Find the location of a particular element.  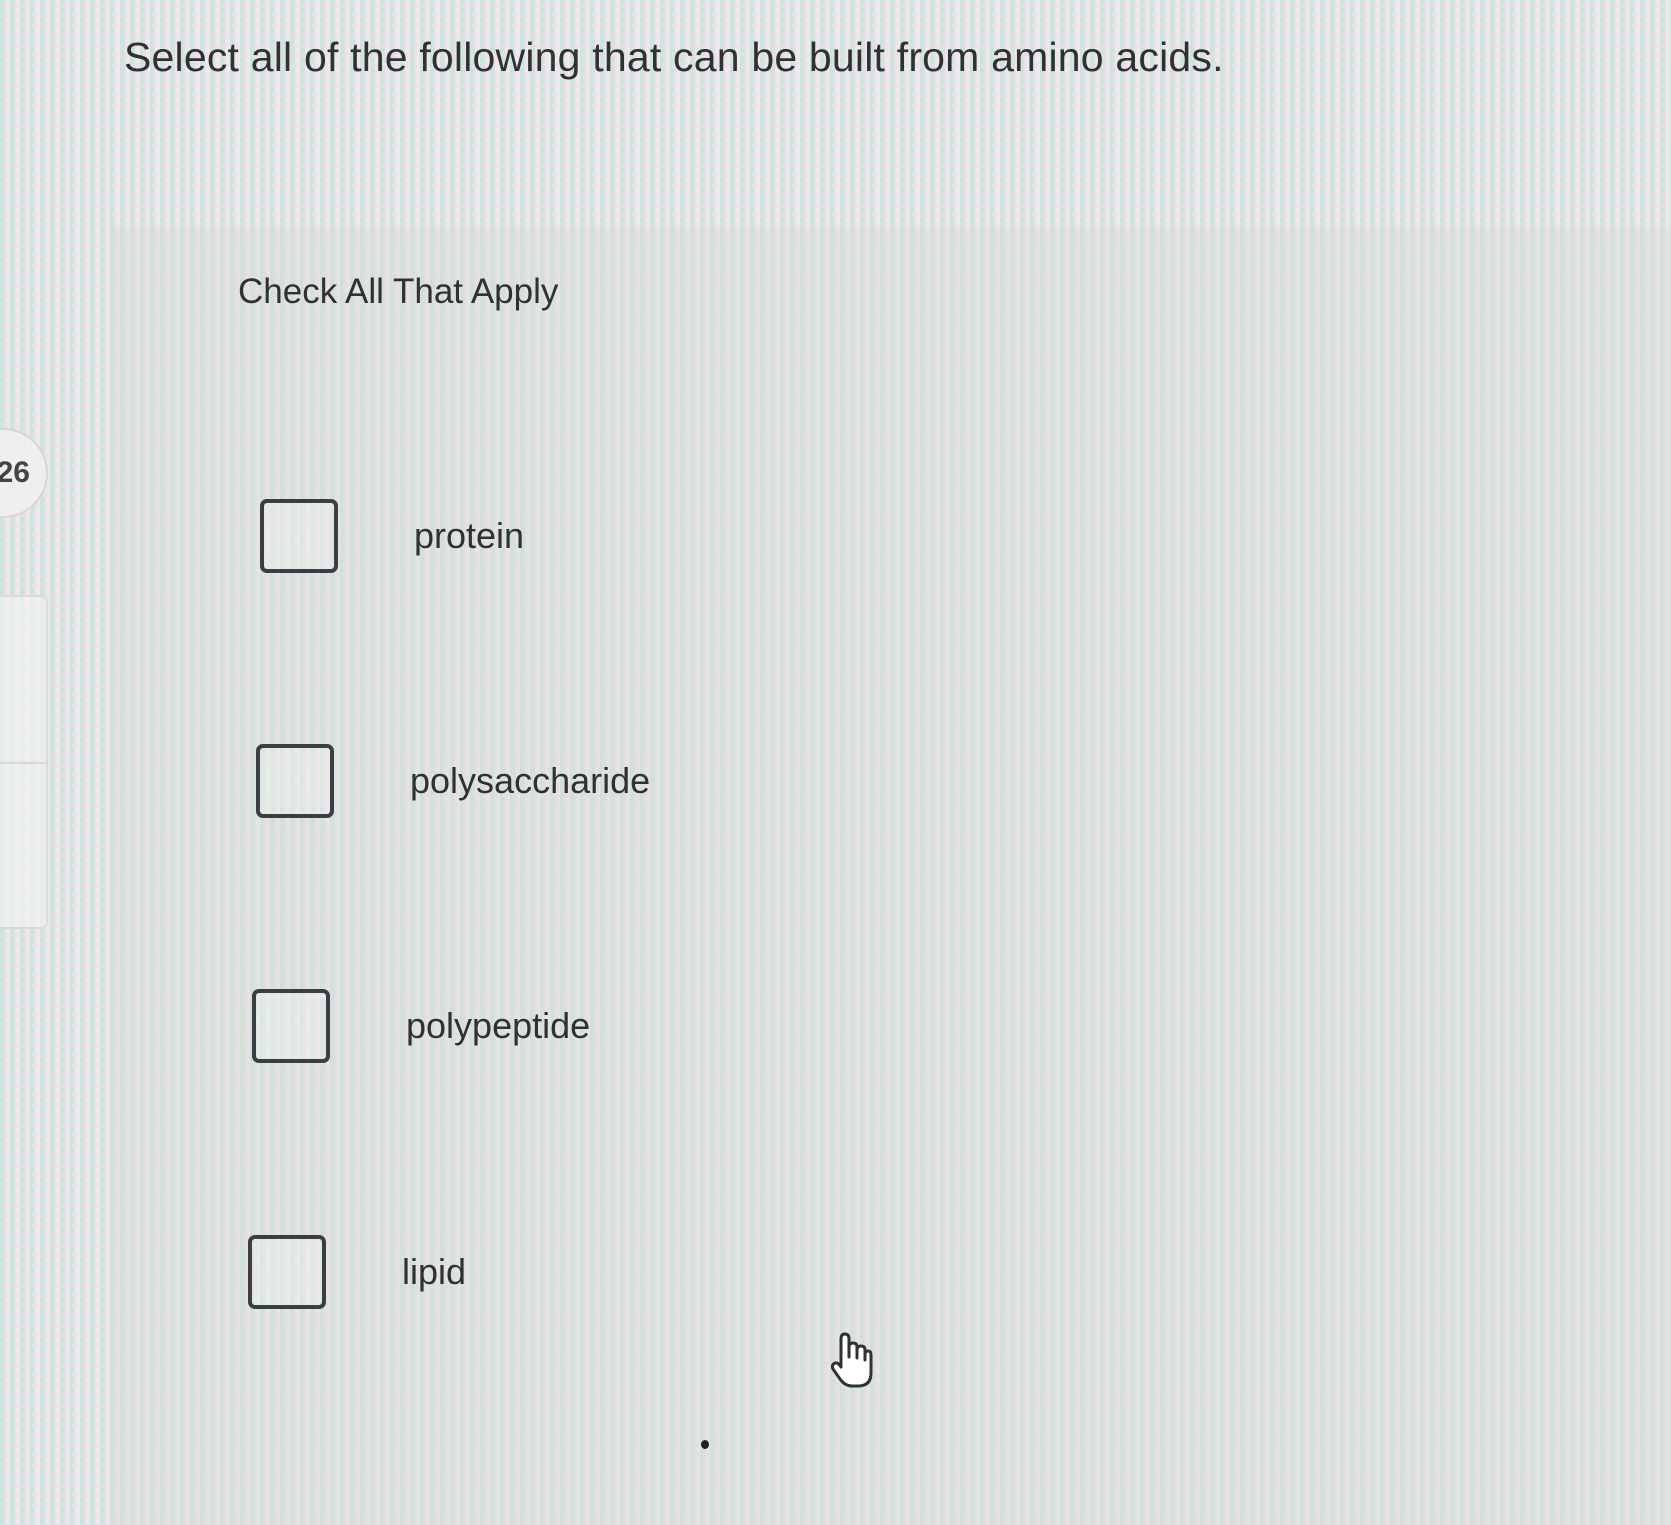

answer-option-label: protein is located at coordinates (469, 535).